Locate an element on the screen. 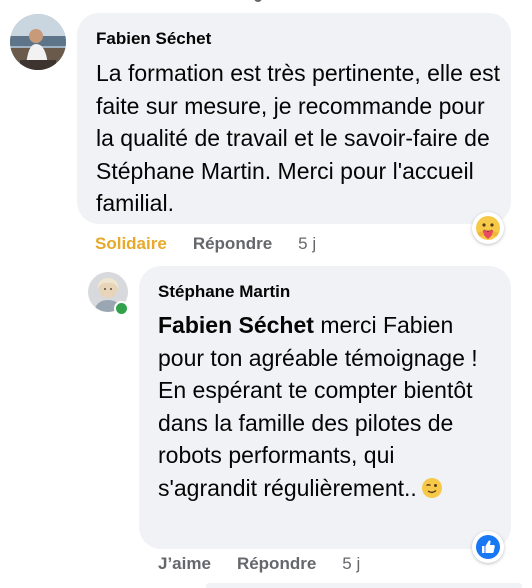 This screenshot has height=588, width=532. comment-author: Stéphane Martin is located at coordinates (224, 292).